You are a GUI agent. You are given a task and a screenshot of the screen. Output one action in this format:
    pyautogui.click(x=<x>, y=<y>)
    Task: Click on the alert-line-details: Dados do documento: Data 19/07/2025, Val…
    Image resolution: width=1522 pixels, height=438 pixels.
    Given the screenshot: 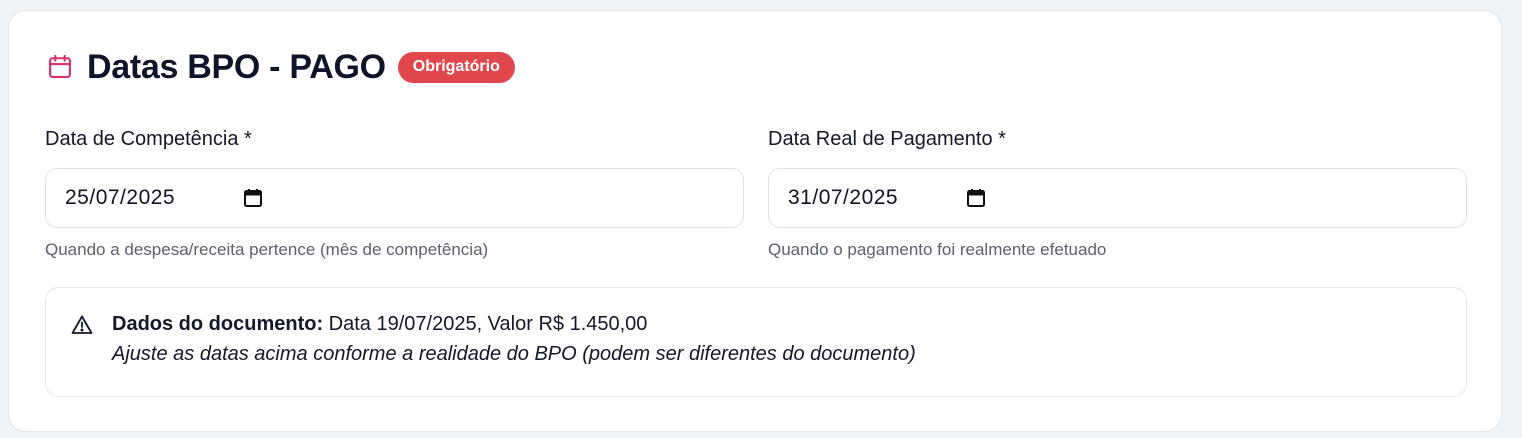 What is the action you would take?
    pyautogui.click(x=514, y=324)
    